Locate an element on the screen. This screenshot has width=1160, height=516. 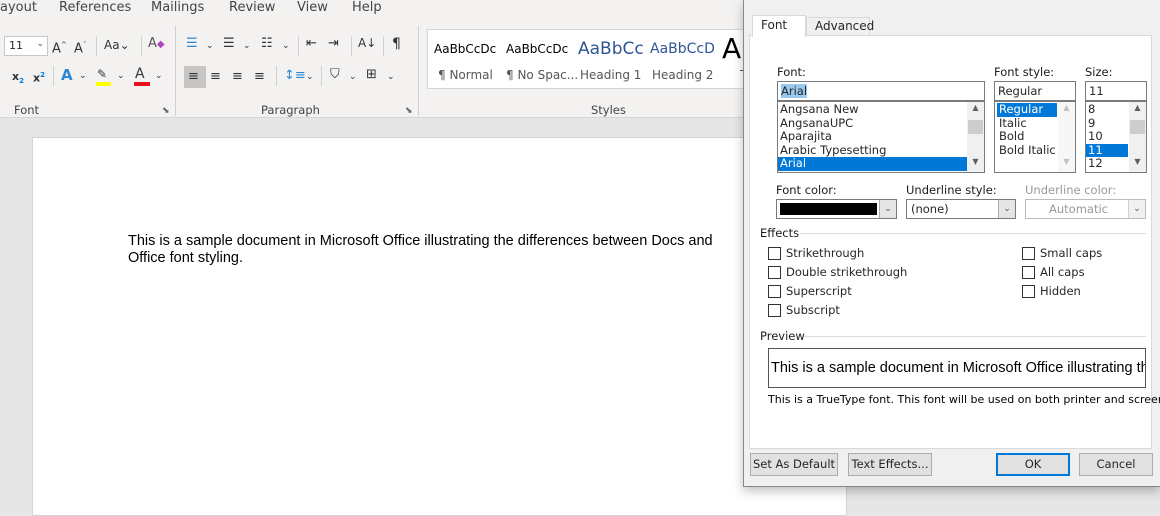
highlight-icon: ✎ is located at coordinates (102, 74).